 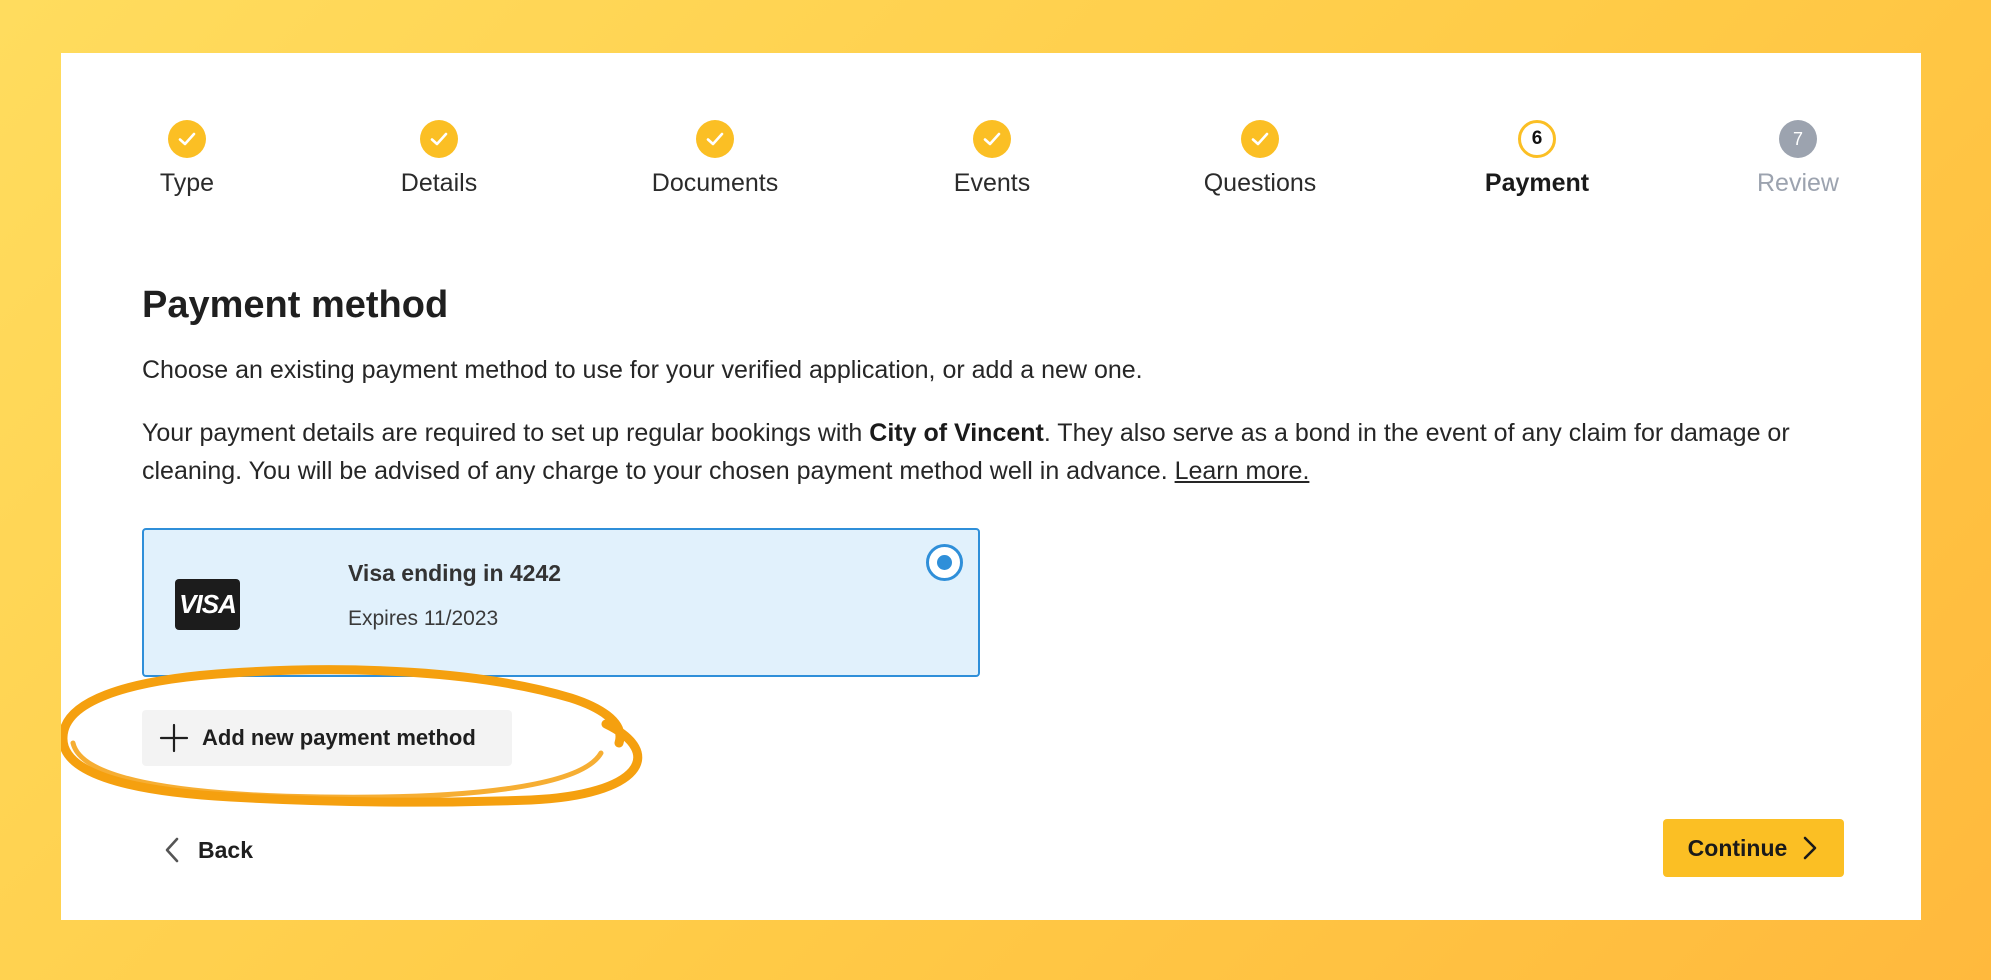 What do you see at coordinates (1737, 847) in the screenshot?
I see `continue-label: Continue` at bounding box center [1737, 847].